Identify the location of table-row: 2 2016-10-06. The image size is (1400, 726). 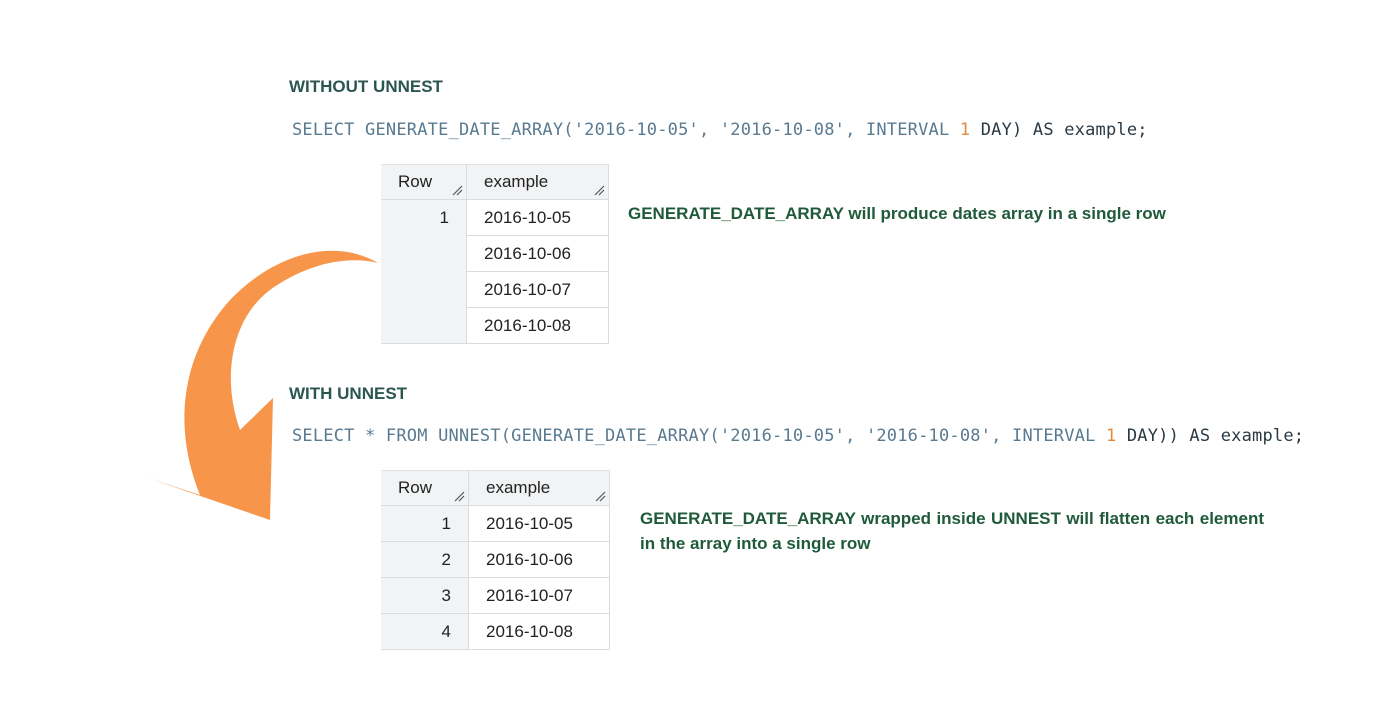
(495, 559).